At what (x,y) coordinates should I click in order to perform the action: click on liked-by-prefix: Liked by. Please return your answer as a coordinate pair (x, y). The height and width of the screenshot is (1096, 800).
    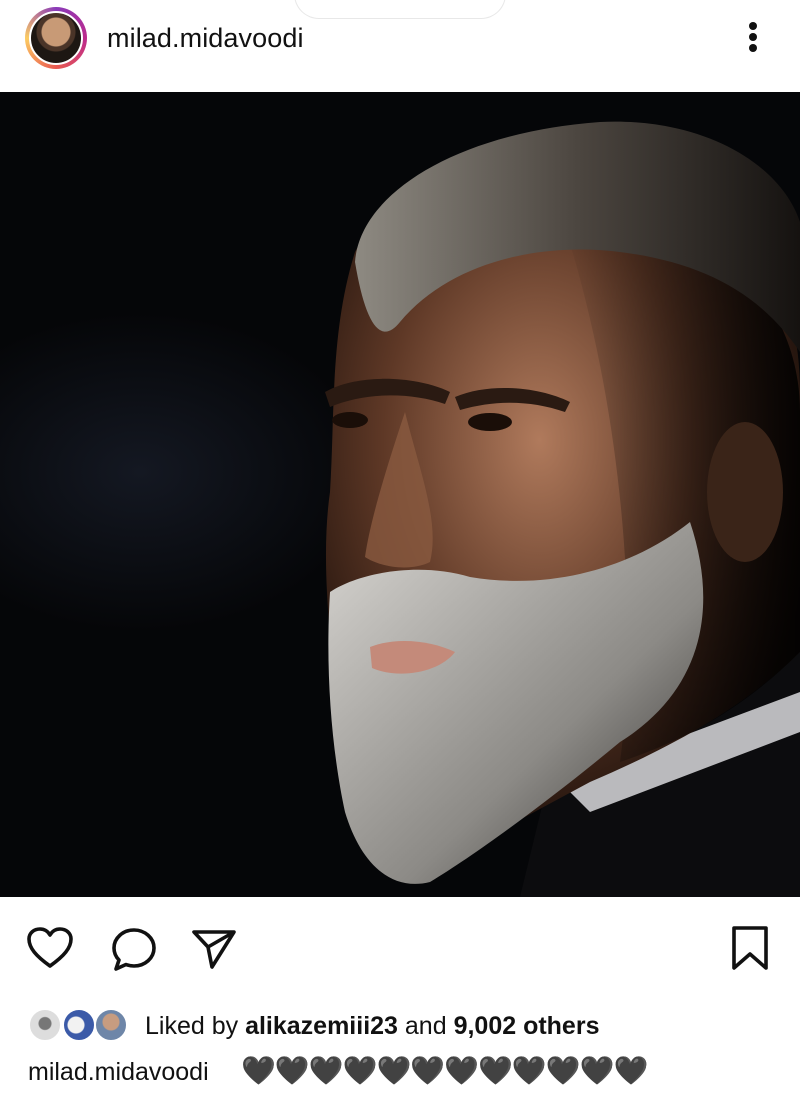
    Looking at the image, I should click on (195, 1026).